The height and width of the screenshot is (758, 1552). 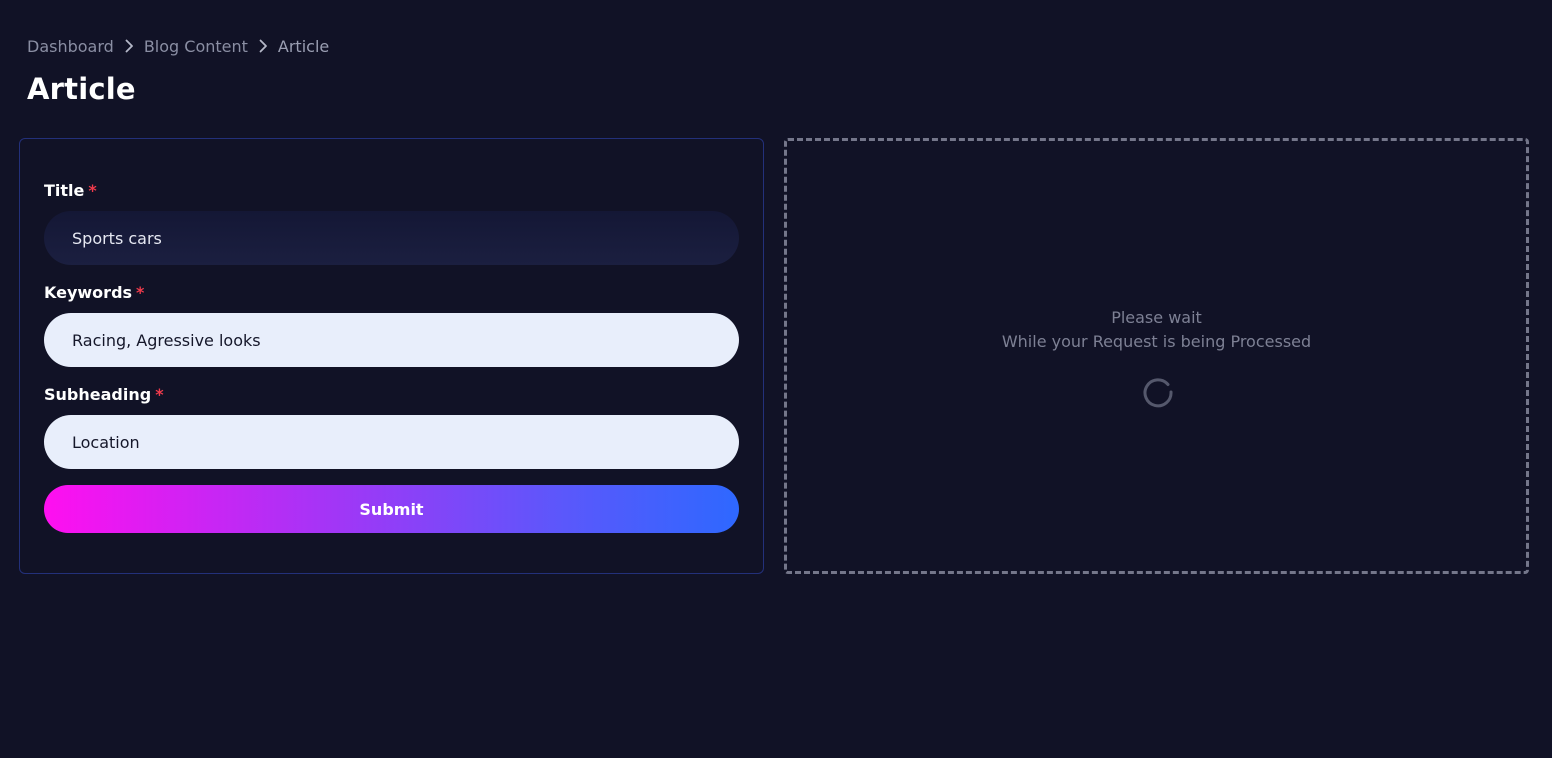 What do you see at coordinates (81, 89) in the screenshot?
I see `page-title: Article` at bounding box center [81, 89].